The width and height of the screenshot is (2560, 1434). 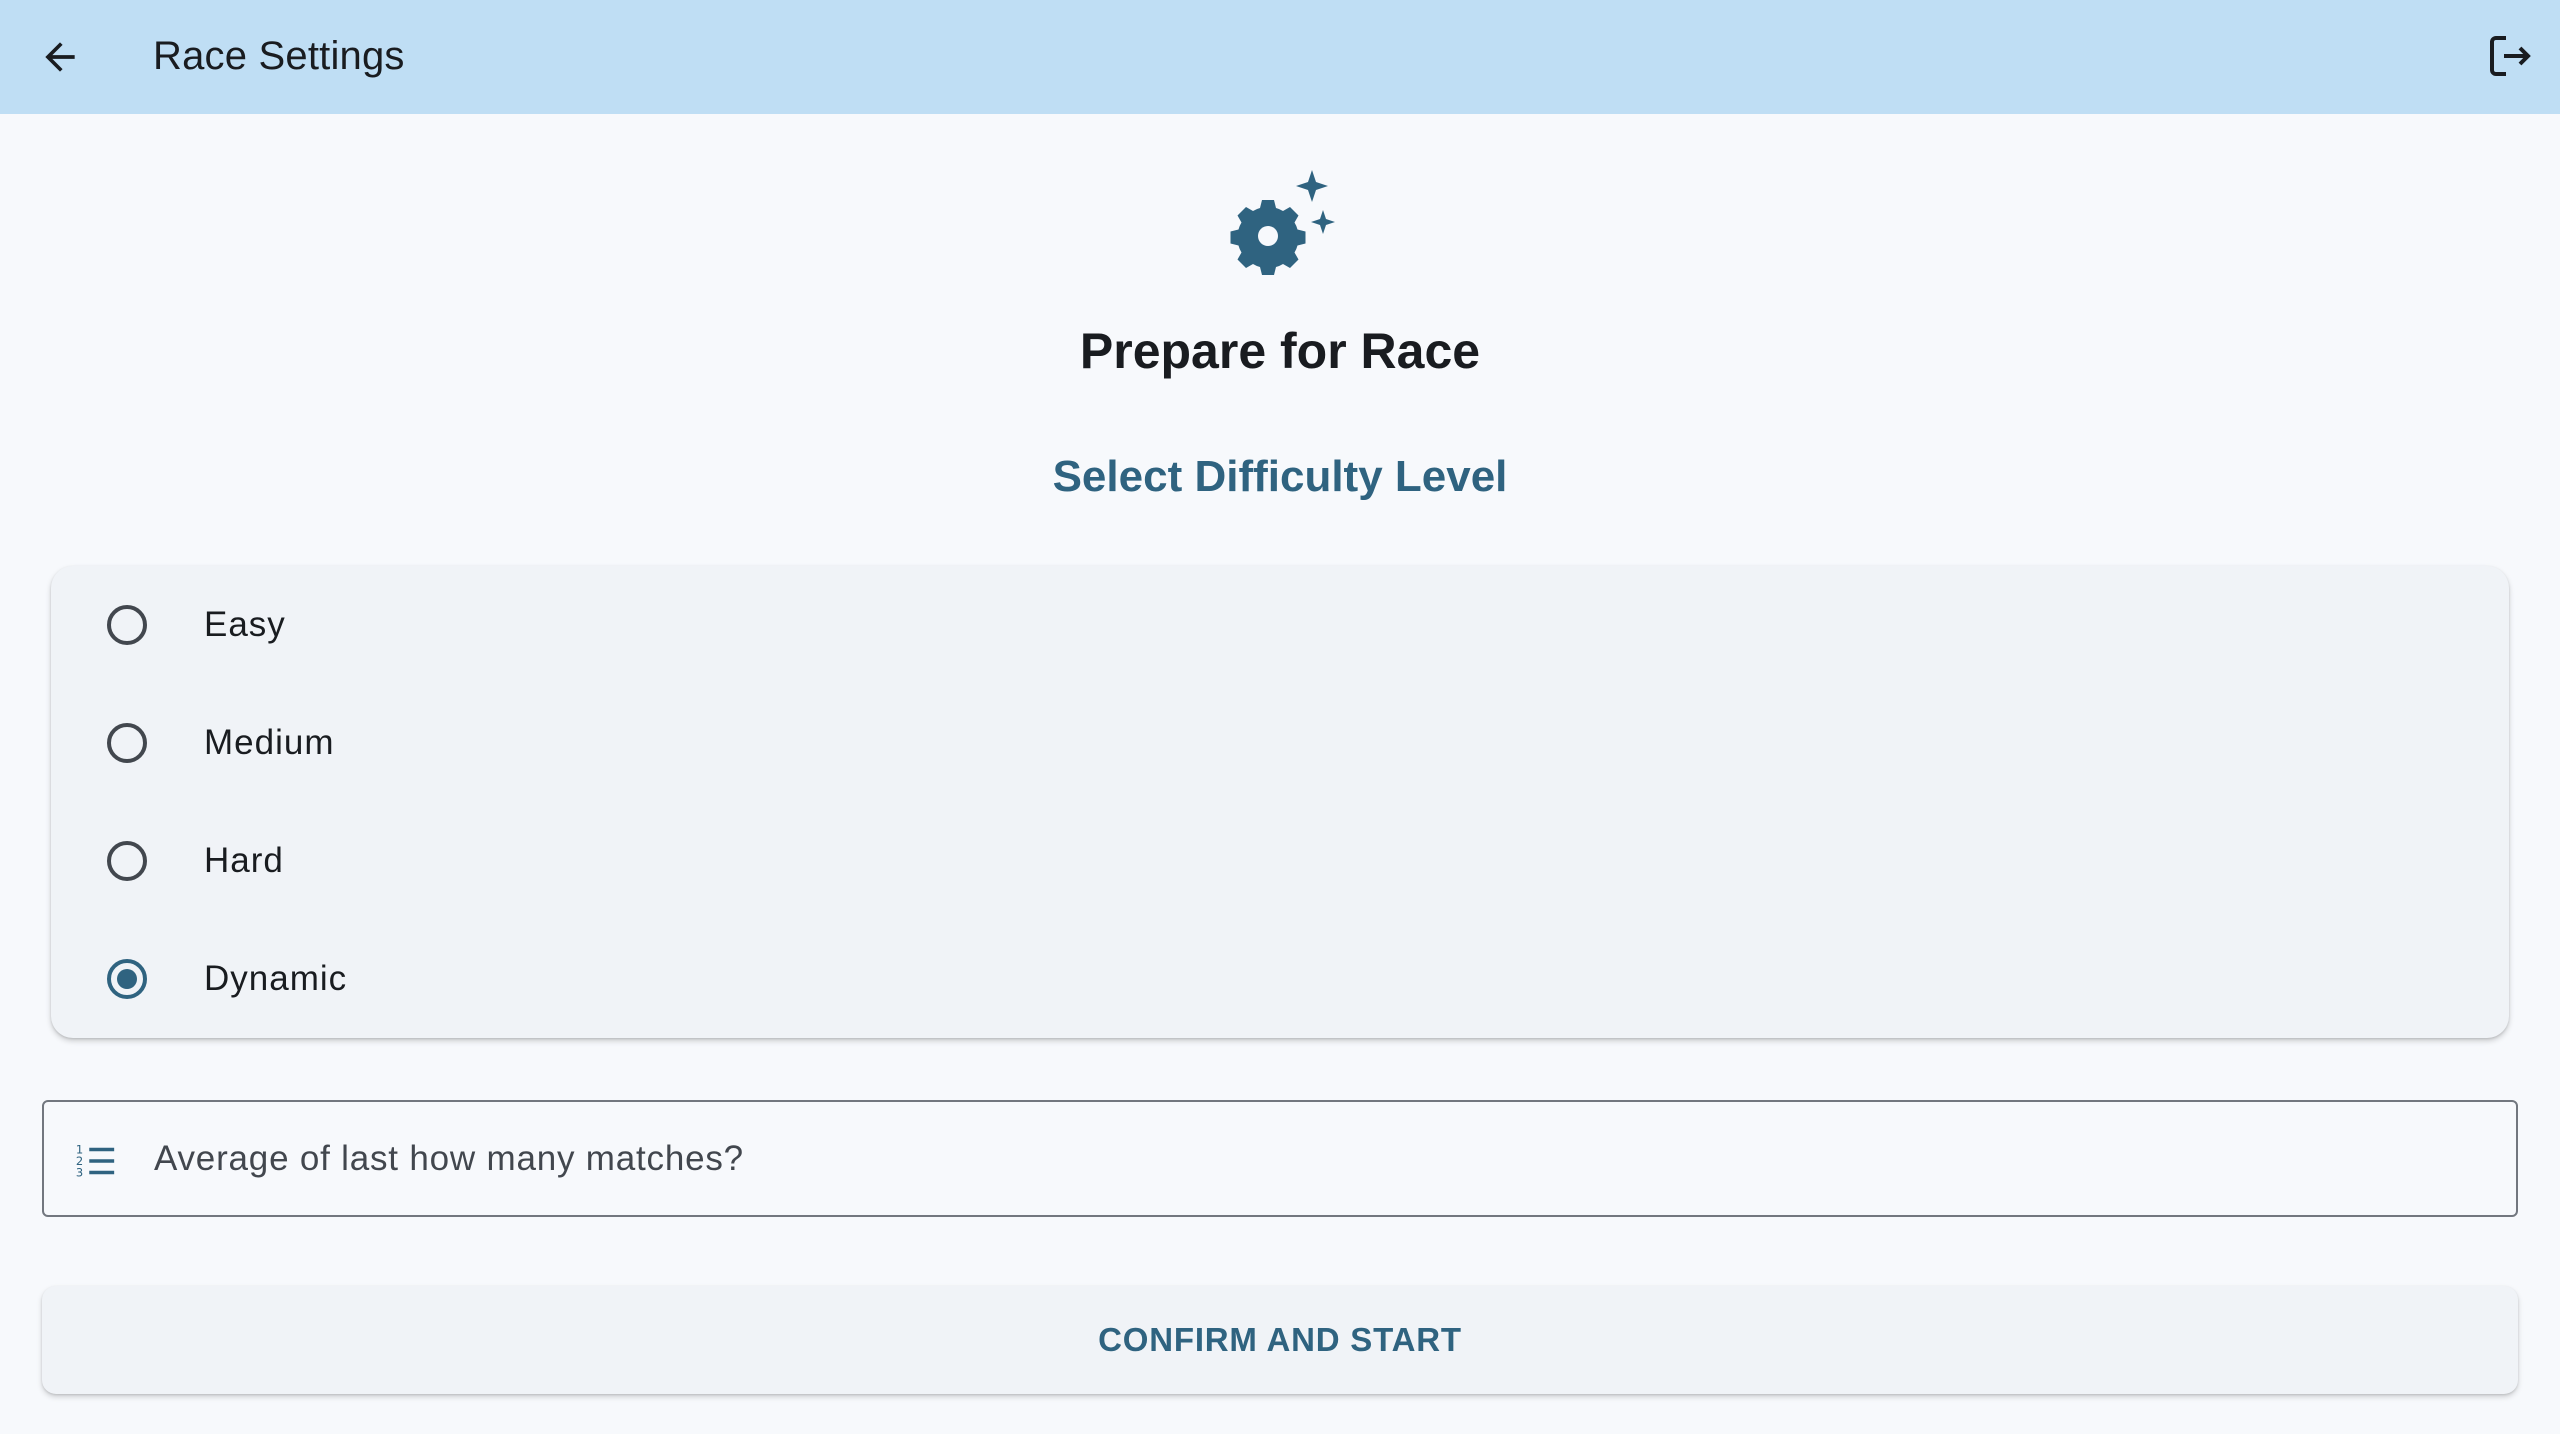 I want to click on matches-count-field: 1 2 3, so click(x=1280, y=1158).